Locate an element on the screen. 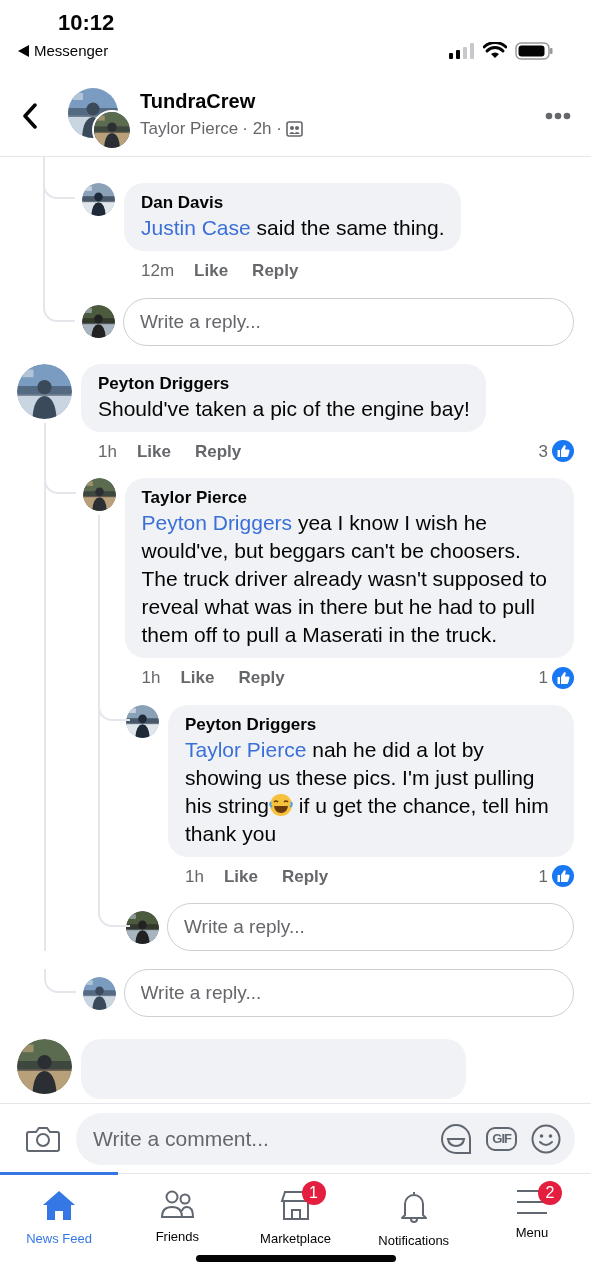 The width and height of the screenshot is (591, 1279). status-time: 10:12 is located at coordinates (86, 23).